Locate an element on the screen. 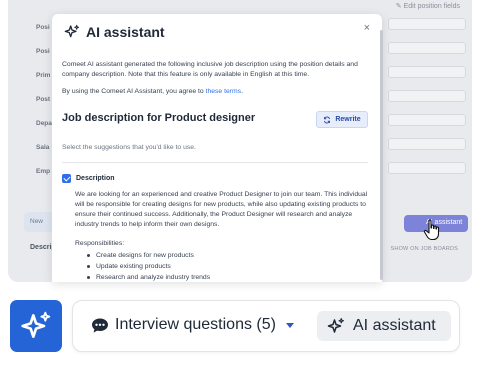 The height and width of the screenshot is (375, 500). modal-title: AI assistant is located at coordinates (125, 32).